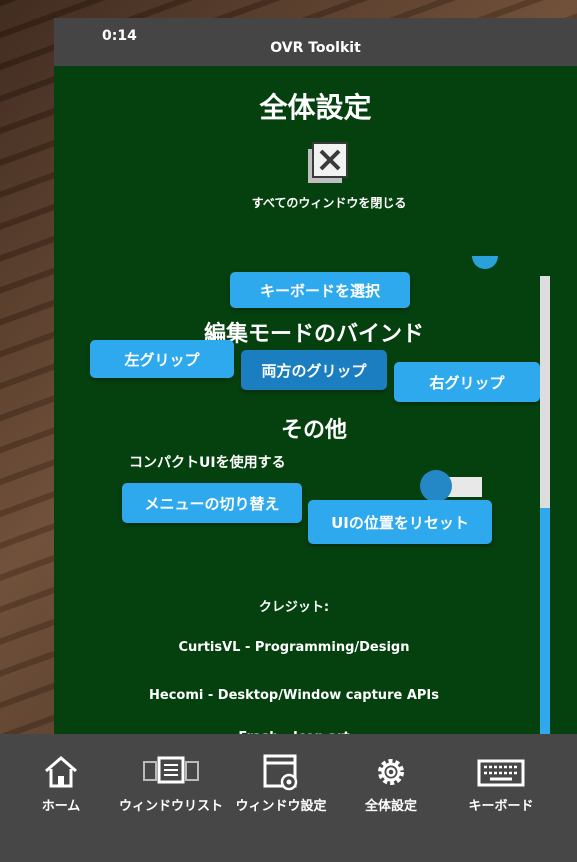 The width and height of the screenshot is (577, 862). Describe the element at coordinates (315, 107) in the screenshot. I see `page-title: 全体設定` at that location.